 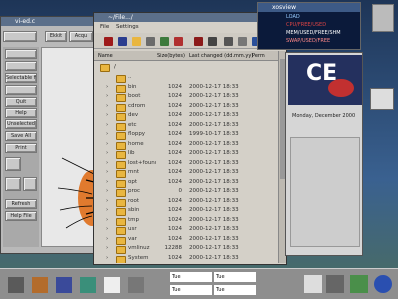 I want to click on settings-icon, so click(x=242, y=41).